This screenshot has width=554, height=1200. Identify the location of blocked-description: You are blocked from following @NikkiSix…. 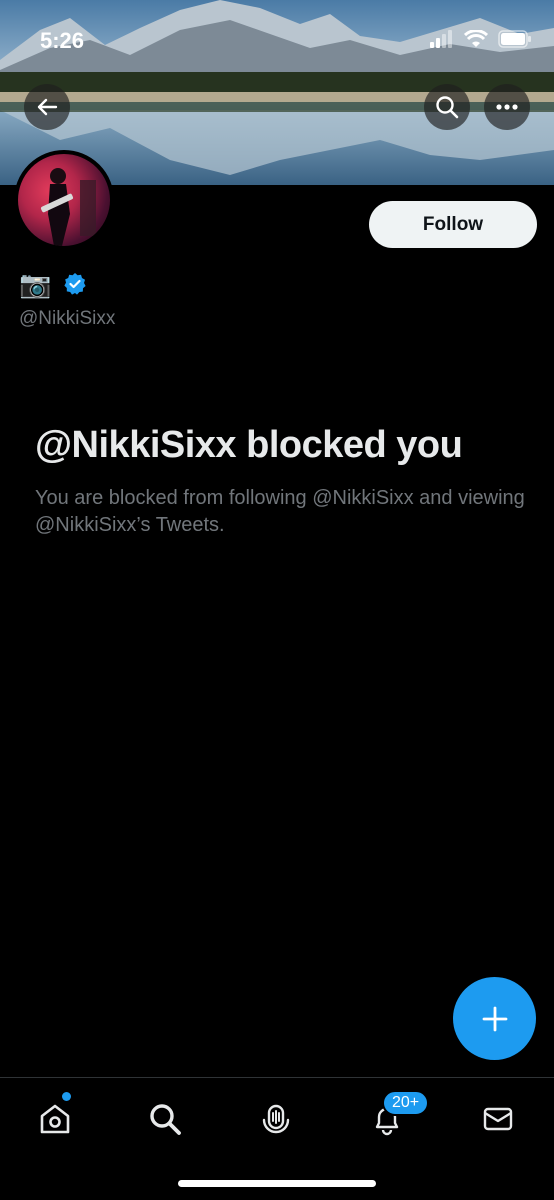
(280, 511).